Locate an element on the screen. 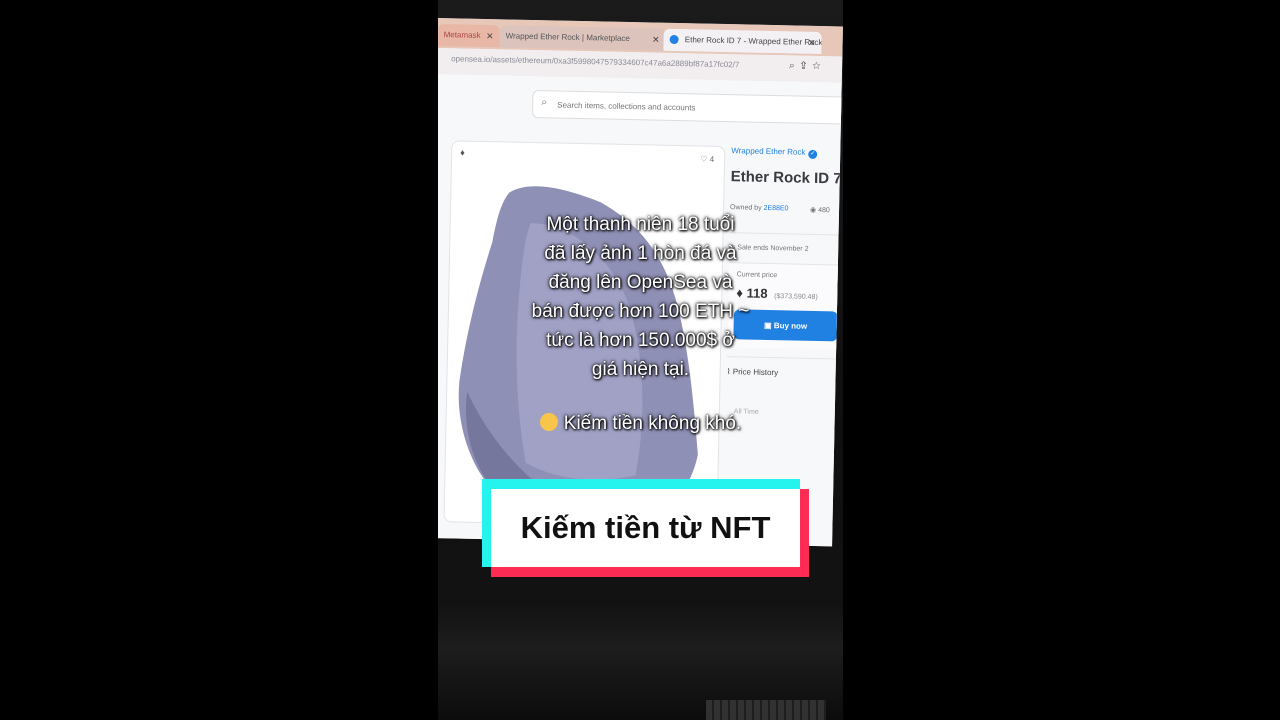 This screenshot has height=720, width=1280. keyboard-edge is located at coordinates (766, 710).